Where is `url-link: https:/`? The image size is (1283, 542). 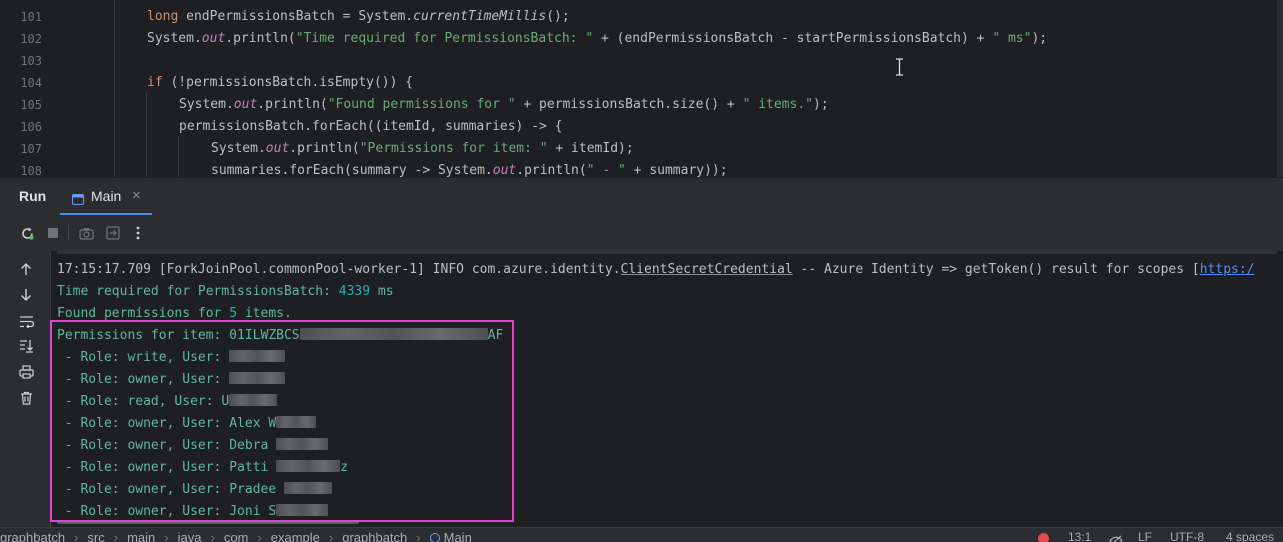 url-link: https:/ is located at coordinates (1227, 269).